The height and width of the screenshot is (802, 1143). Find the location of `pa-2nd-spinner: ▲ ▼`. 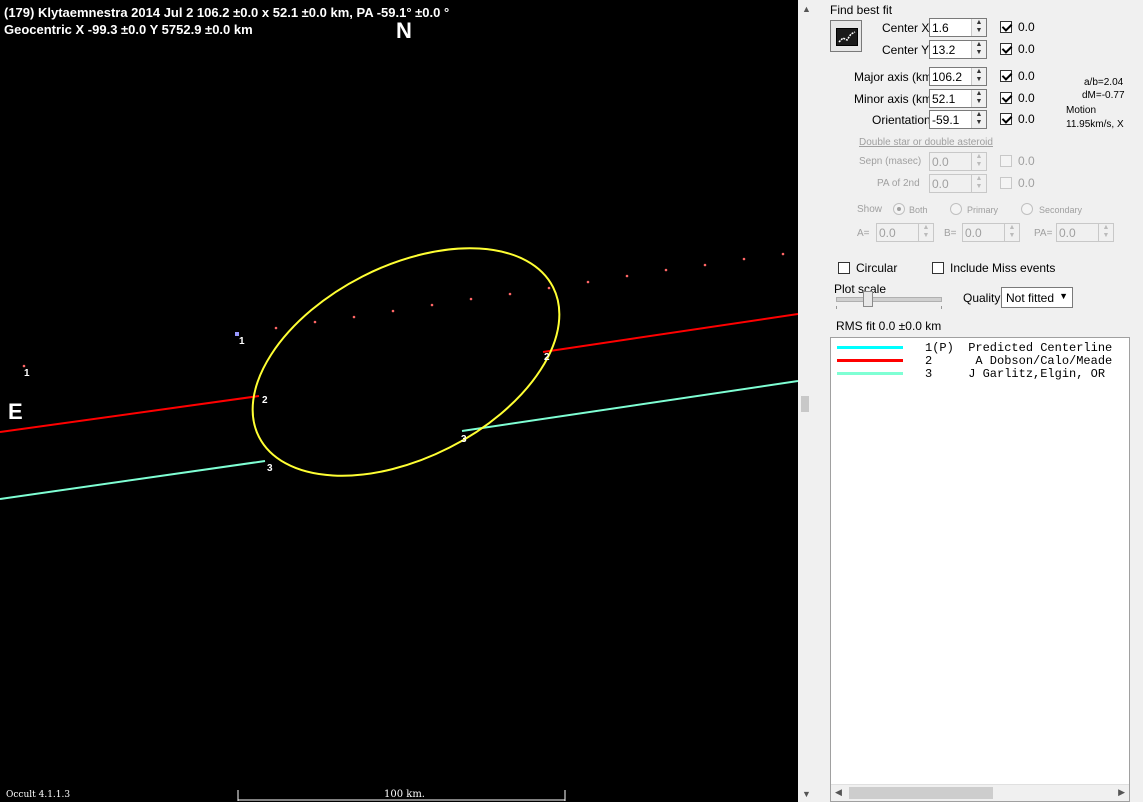

pa-2nd-spinner: ▲ ▼ is located at coordinates (978, 183).